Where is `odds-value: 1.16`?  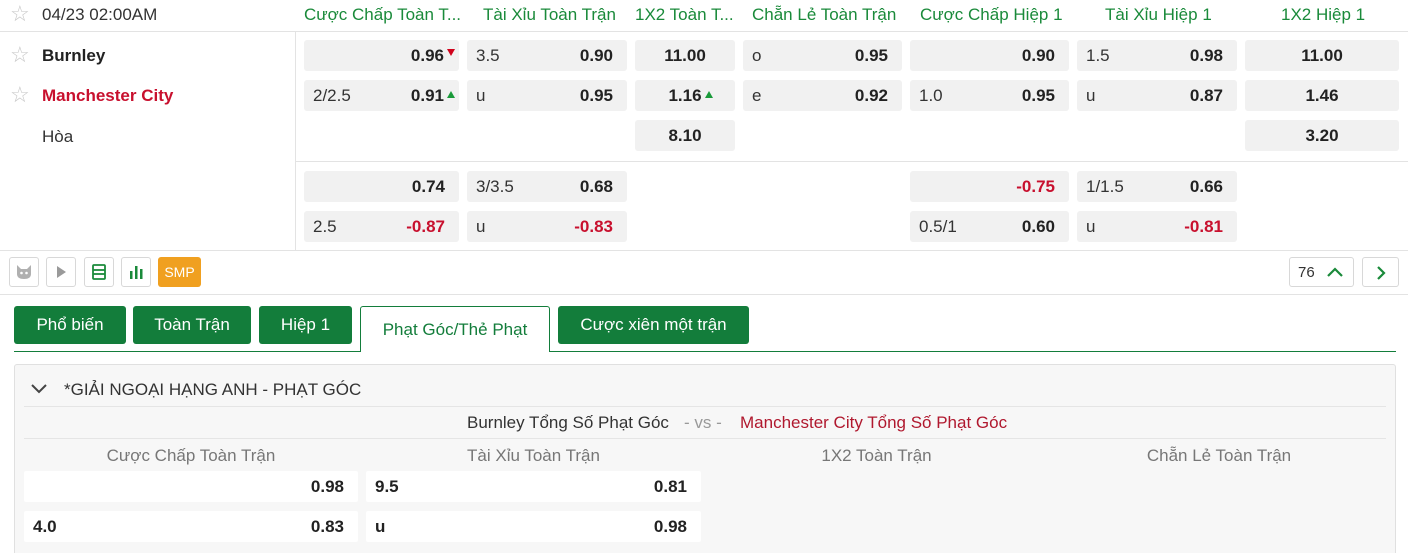
odds-value: 1.16 is located at coordinates (685, 95).